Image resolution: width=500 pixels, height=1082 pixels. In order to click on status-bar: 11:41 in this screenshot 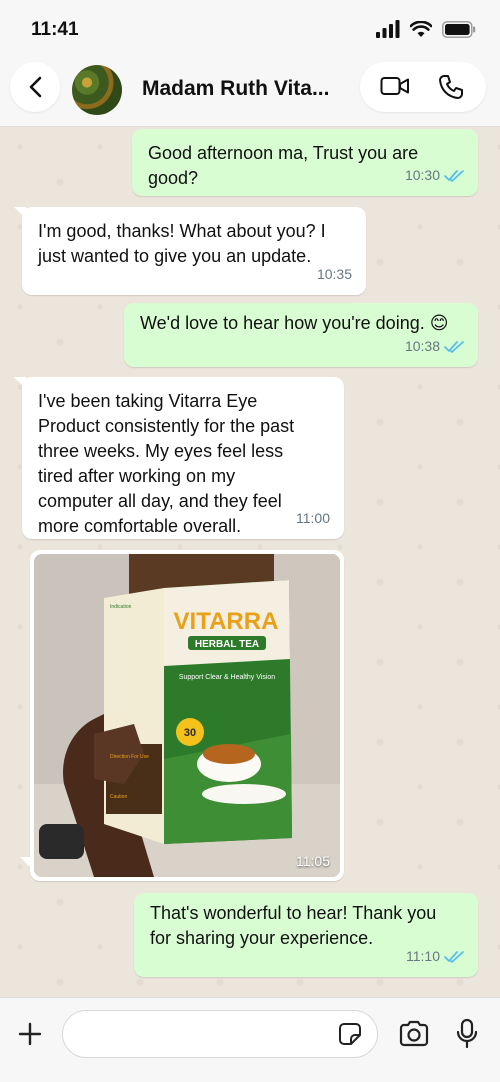, I will do `click(250, 30)`.